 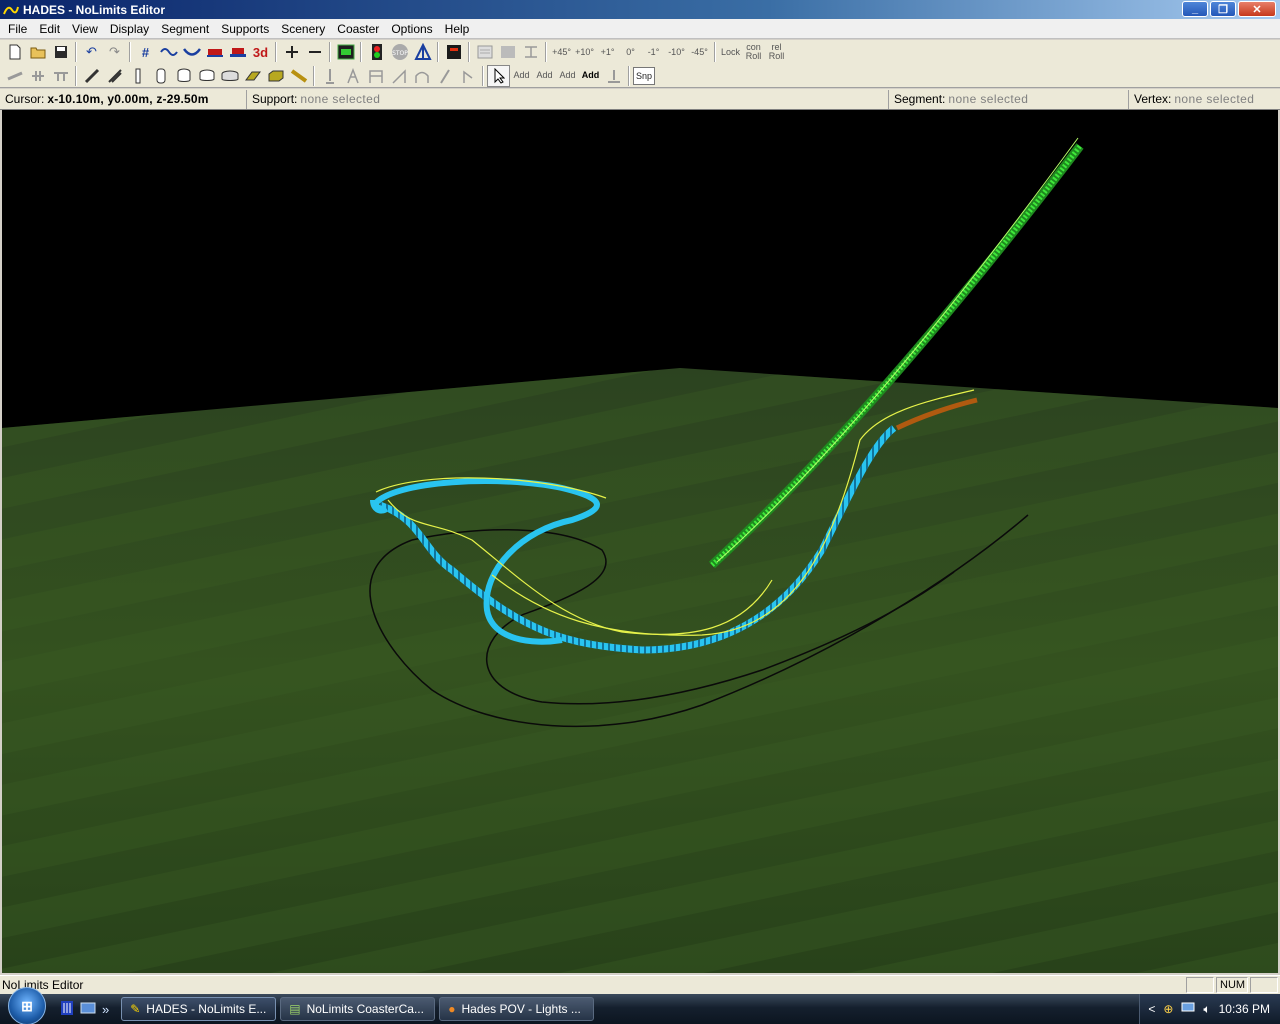 I want to click on grid-icon: #, so click(x=145, y=52).